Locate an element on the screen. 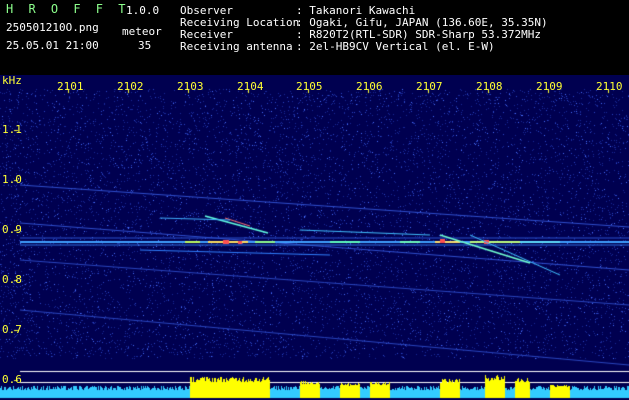 This screenshot has width=629, height=400. x-tick-label: 2110 is located at coordinates (609, 86).